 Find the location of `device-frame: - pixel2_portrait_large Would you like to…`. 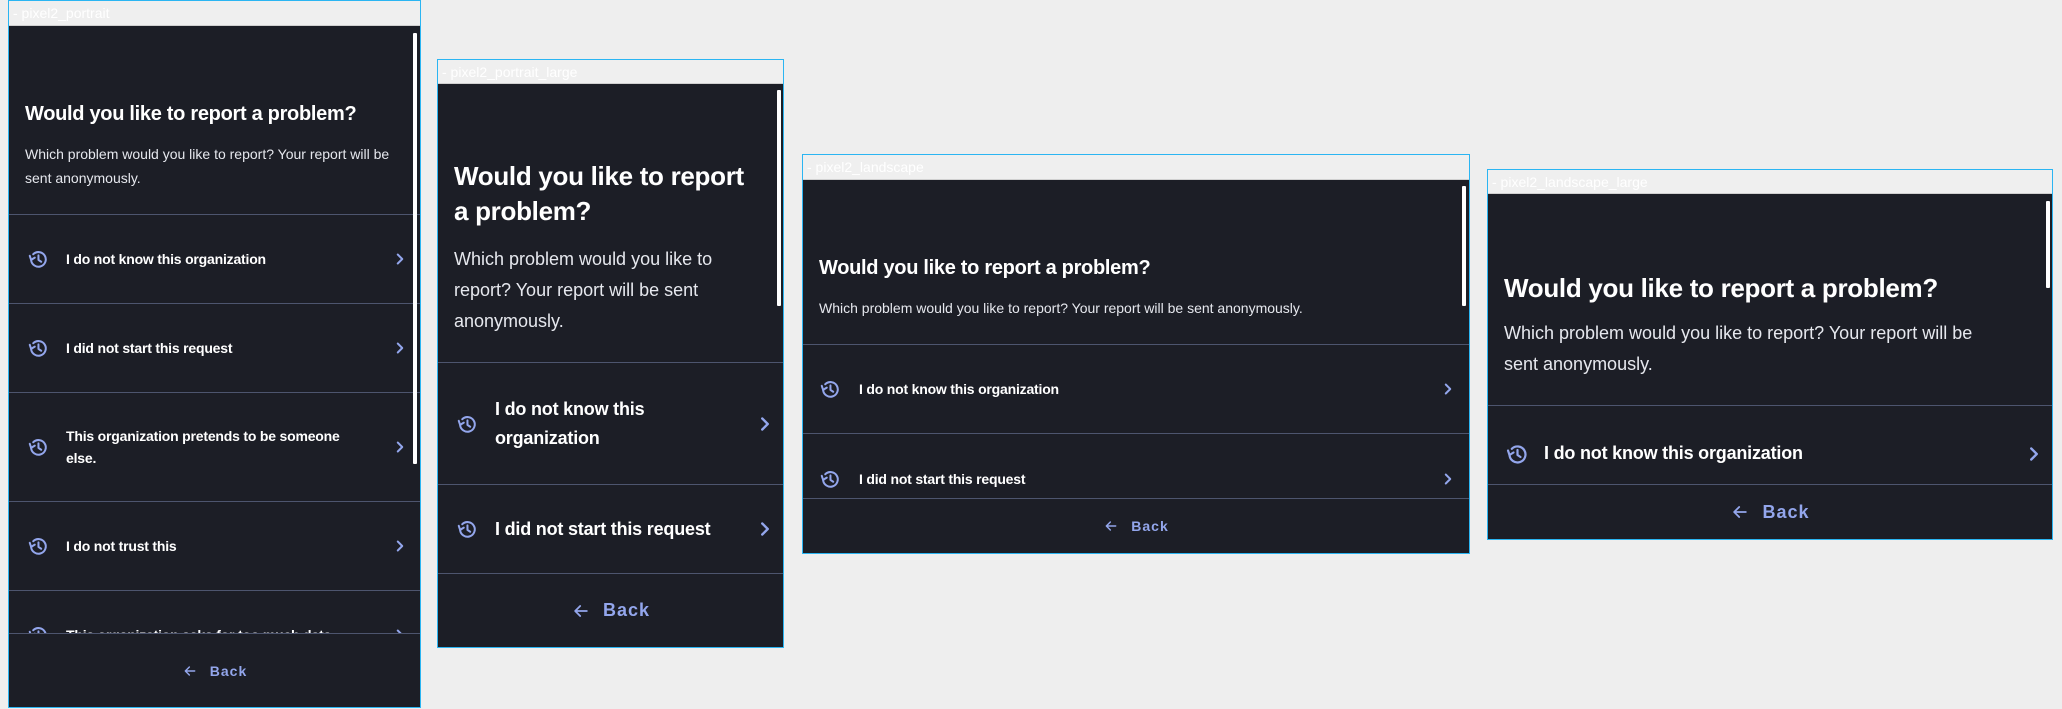

device-frame: - pixel2_portrait_large Would you like to… is located at coordinates (610, 353).